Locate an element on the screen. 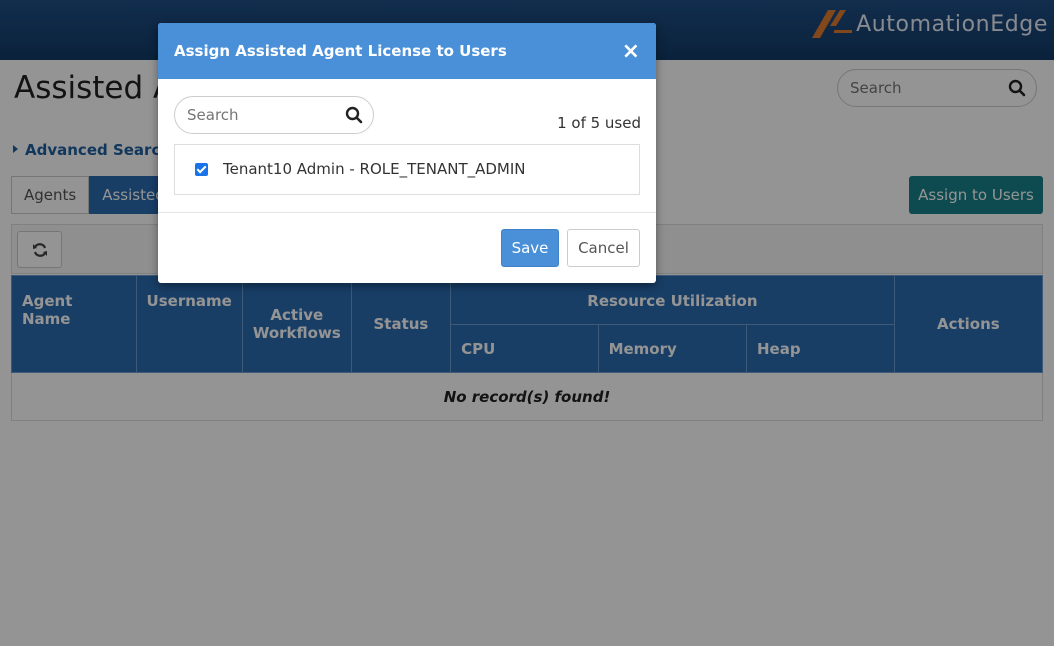 The width and height of the screenshot is (1054, 646). user-checkbox is located at coordinates (201, 169).